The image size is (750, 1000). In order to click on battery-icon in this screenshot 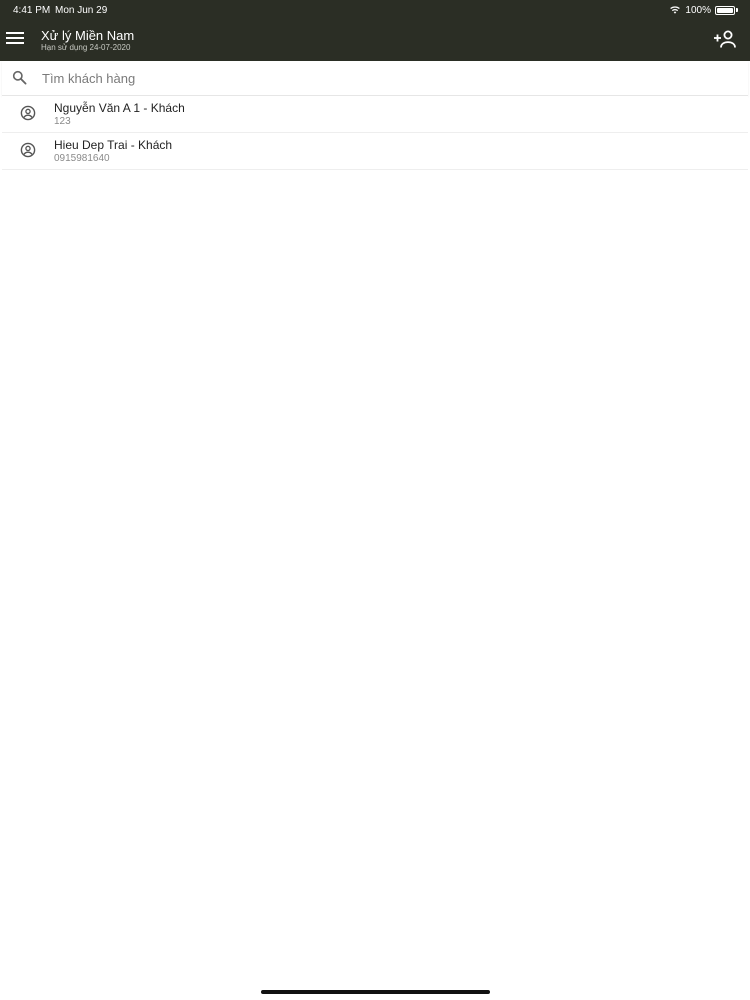, I will do `click(725, 10)`.